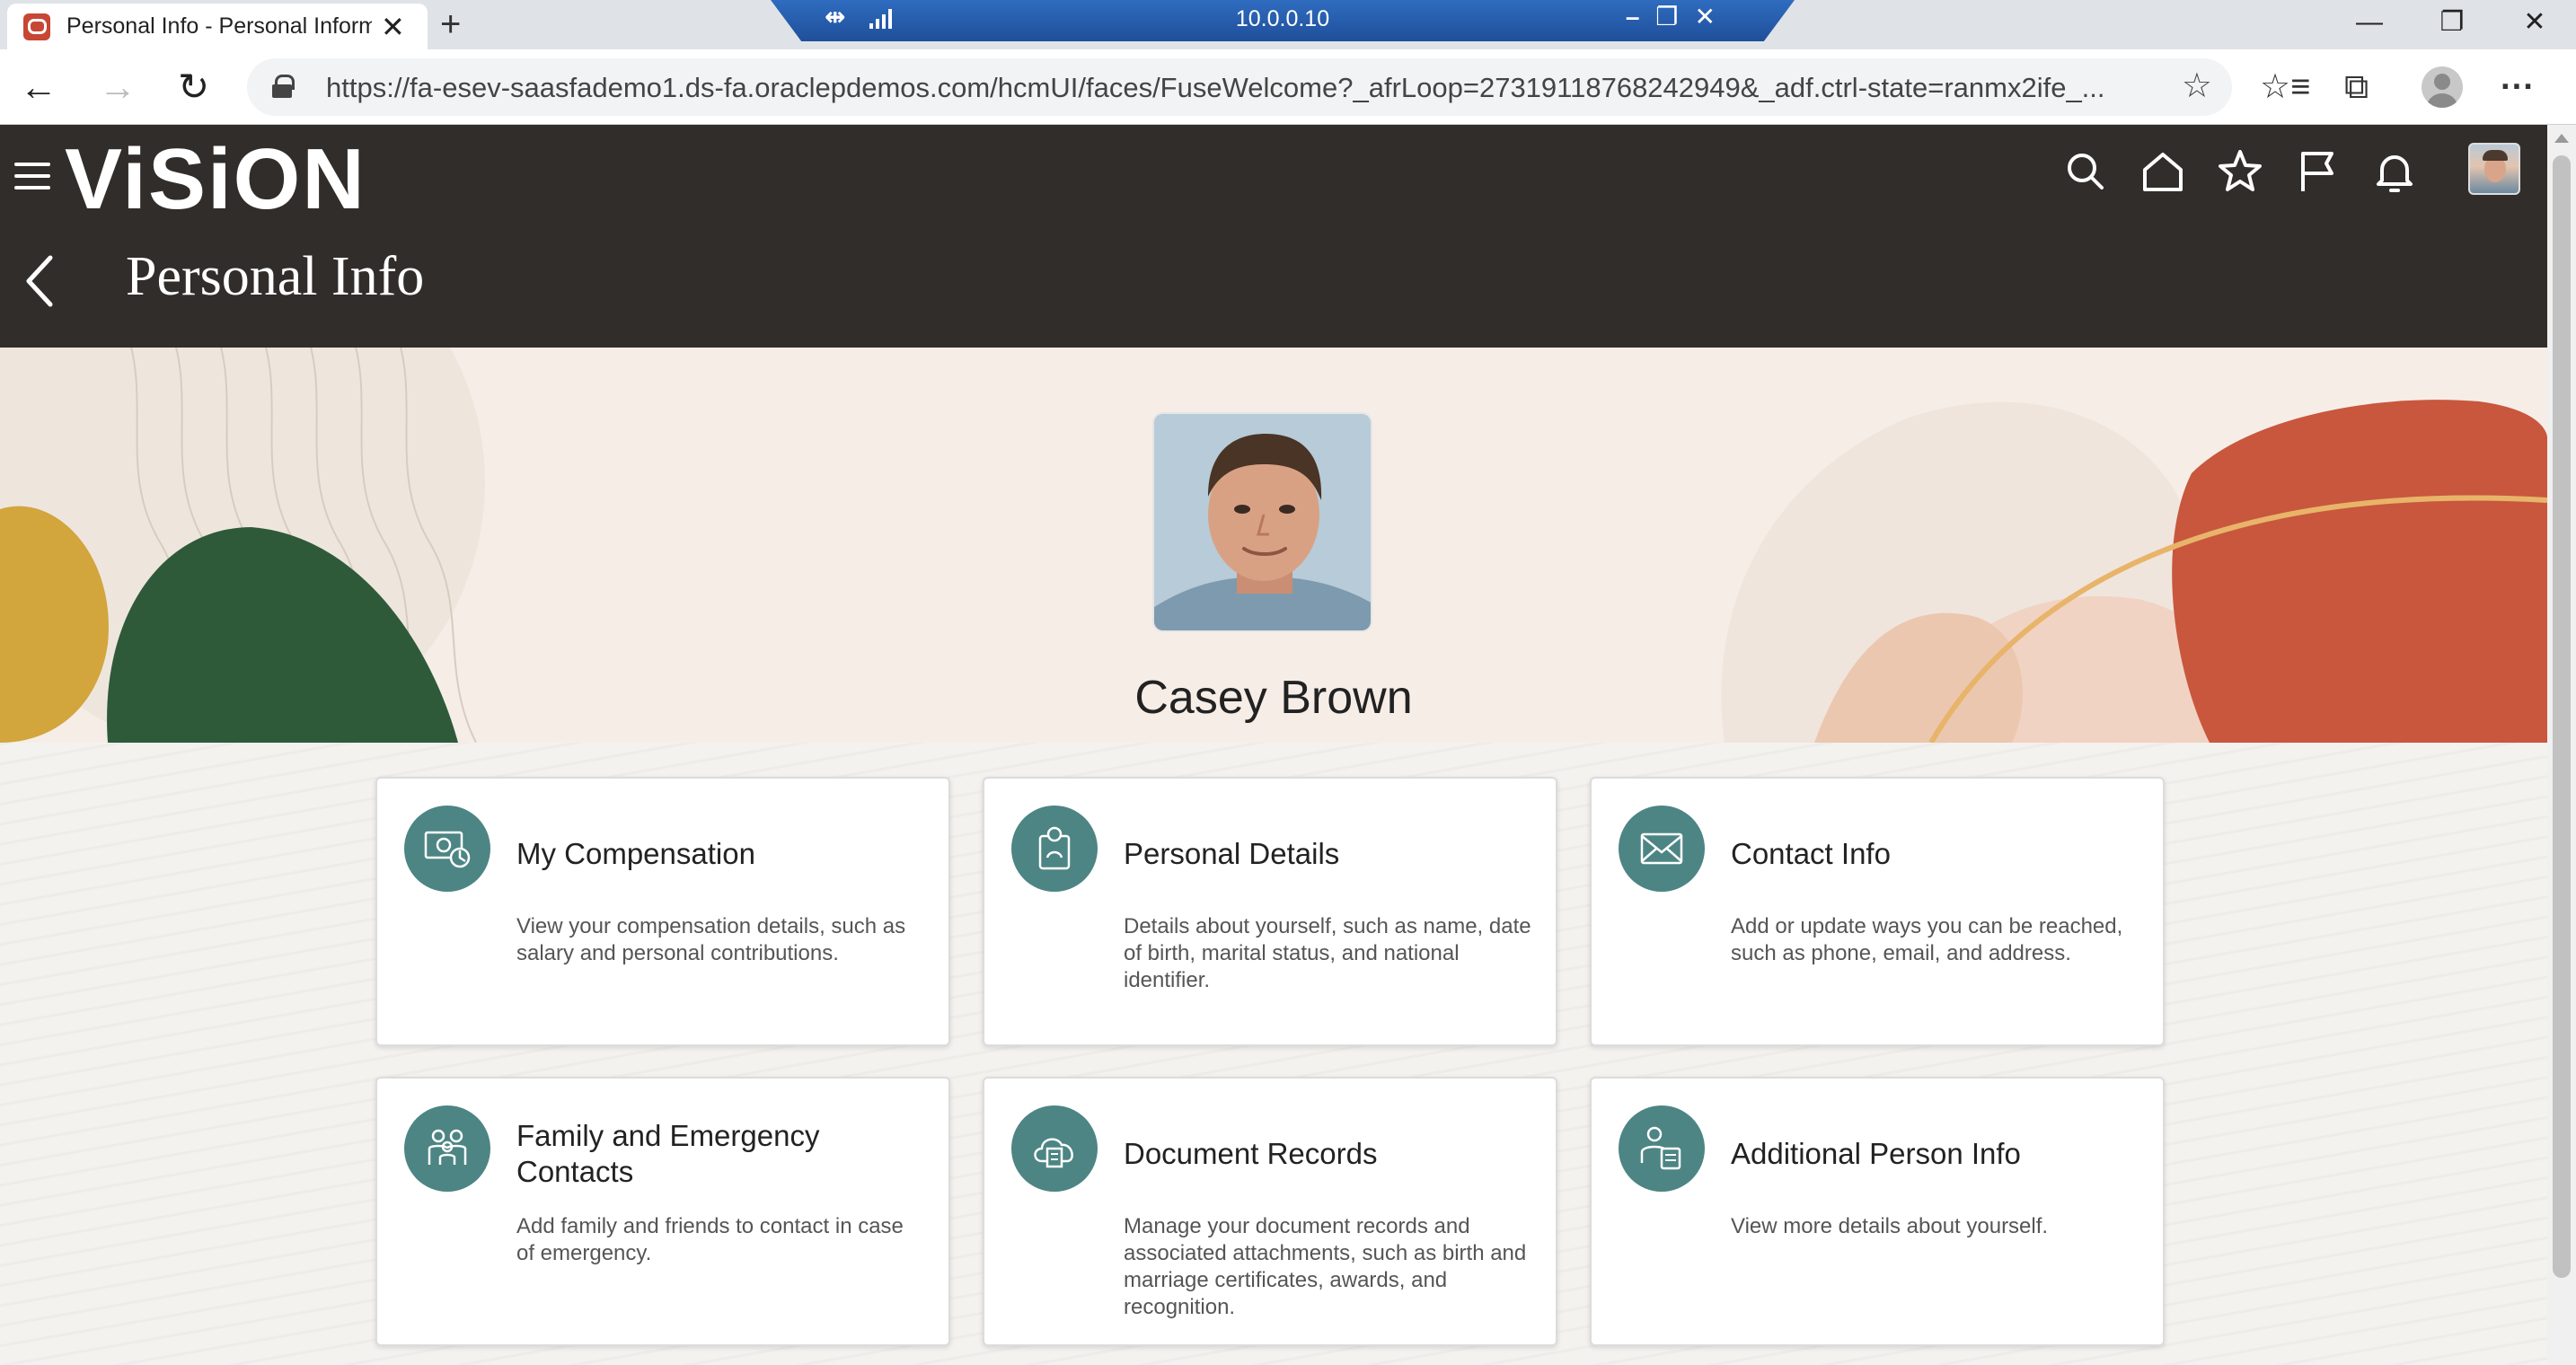 This screenshot has height=1365, width=2576. What do you see at coordinates (2163, 171) in the screenshot?
I see `home-icon` at bounding box center [2163, 171].